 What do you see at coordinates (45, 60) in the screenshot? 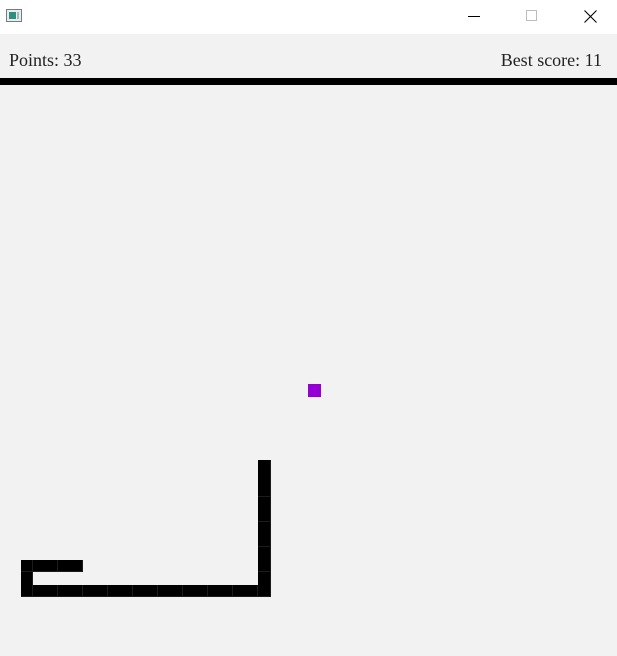
I see `points-label: Points: 33` at bounding box center [45, 60].